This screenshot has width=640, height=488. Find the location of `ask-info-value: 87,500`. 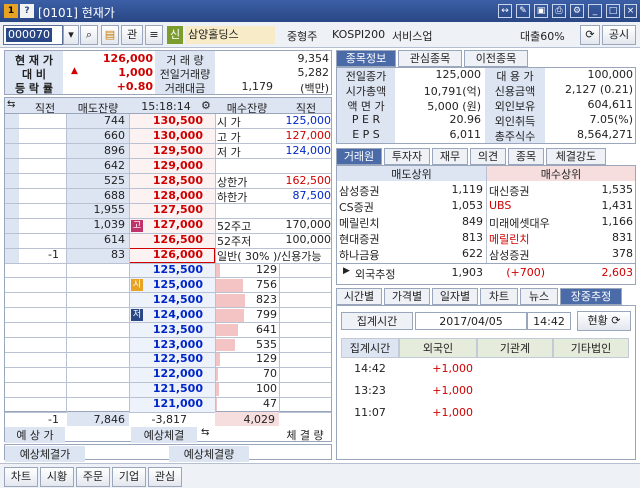

ask-info-value: 87,500 is located at coordinates (312, 195).